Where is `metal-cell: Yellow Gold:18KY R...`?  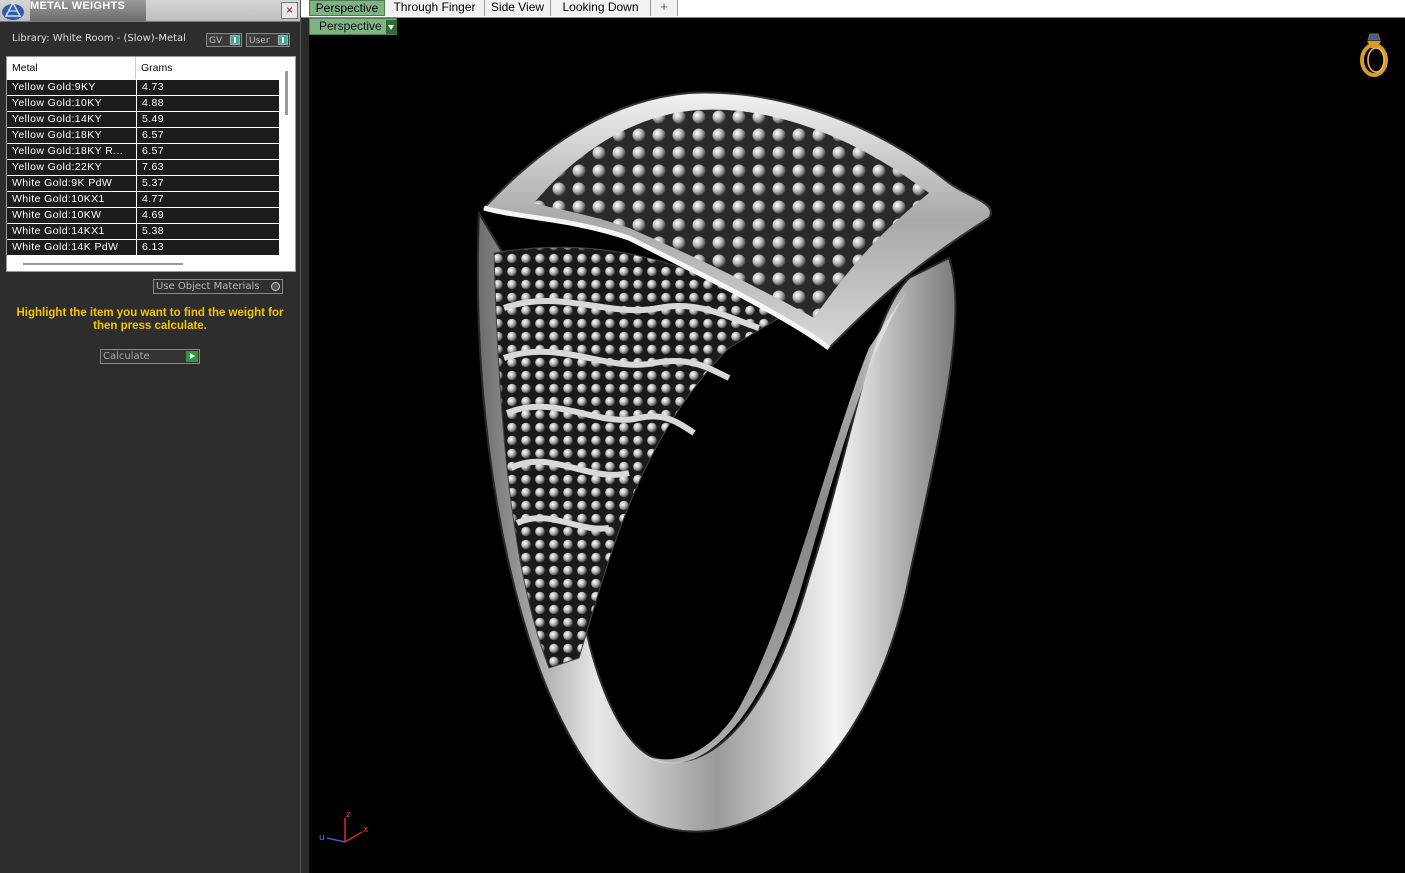
metal-cell: Yellow Gold:18KY R... is located at coordinates (68, 151).